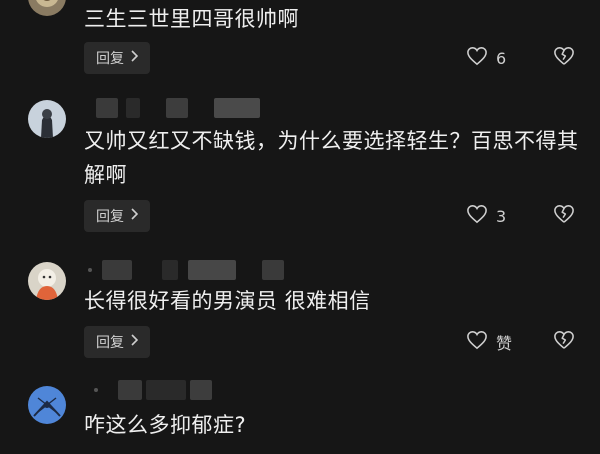 Image resolution: width=600 pixels, height=454 pixels. What do you see at coordinates (501, 216) in the screenshot?
I see `like-count: 3` at bounding box center [501, 216].